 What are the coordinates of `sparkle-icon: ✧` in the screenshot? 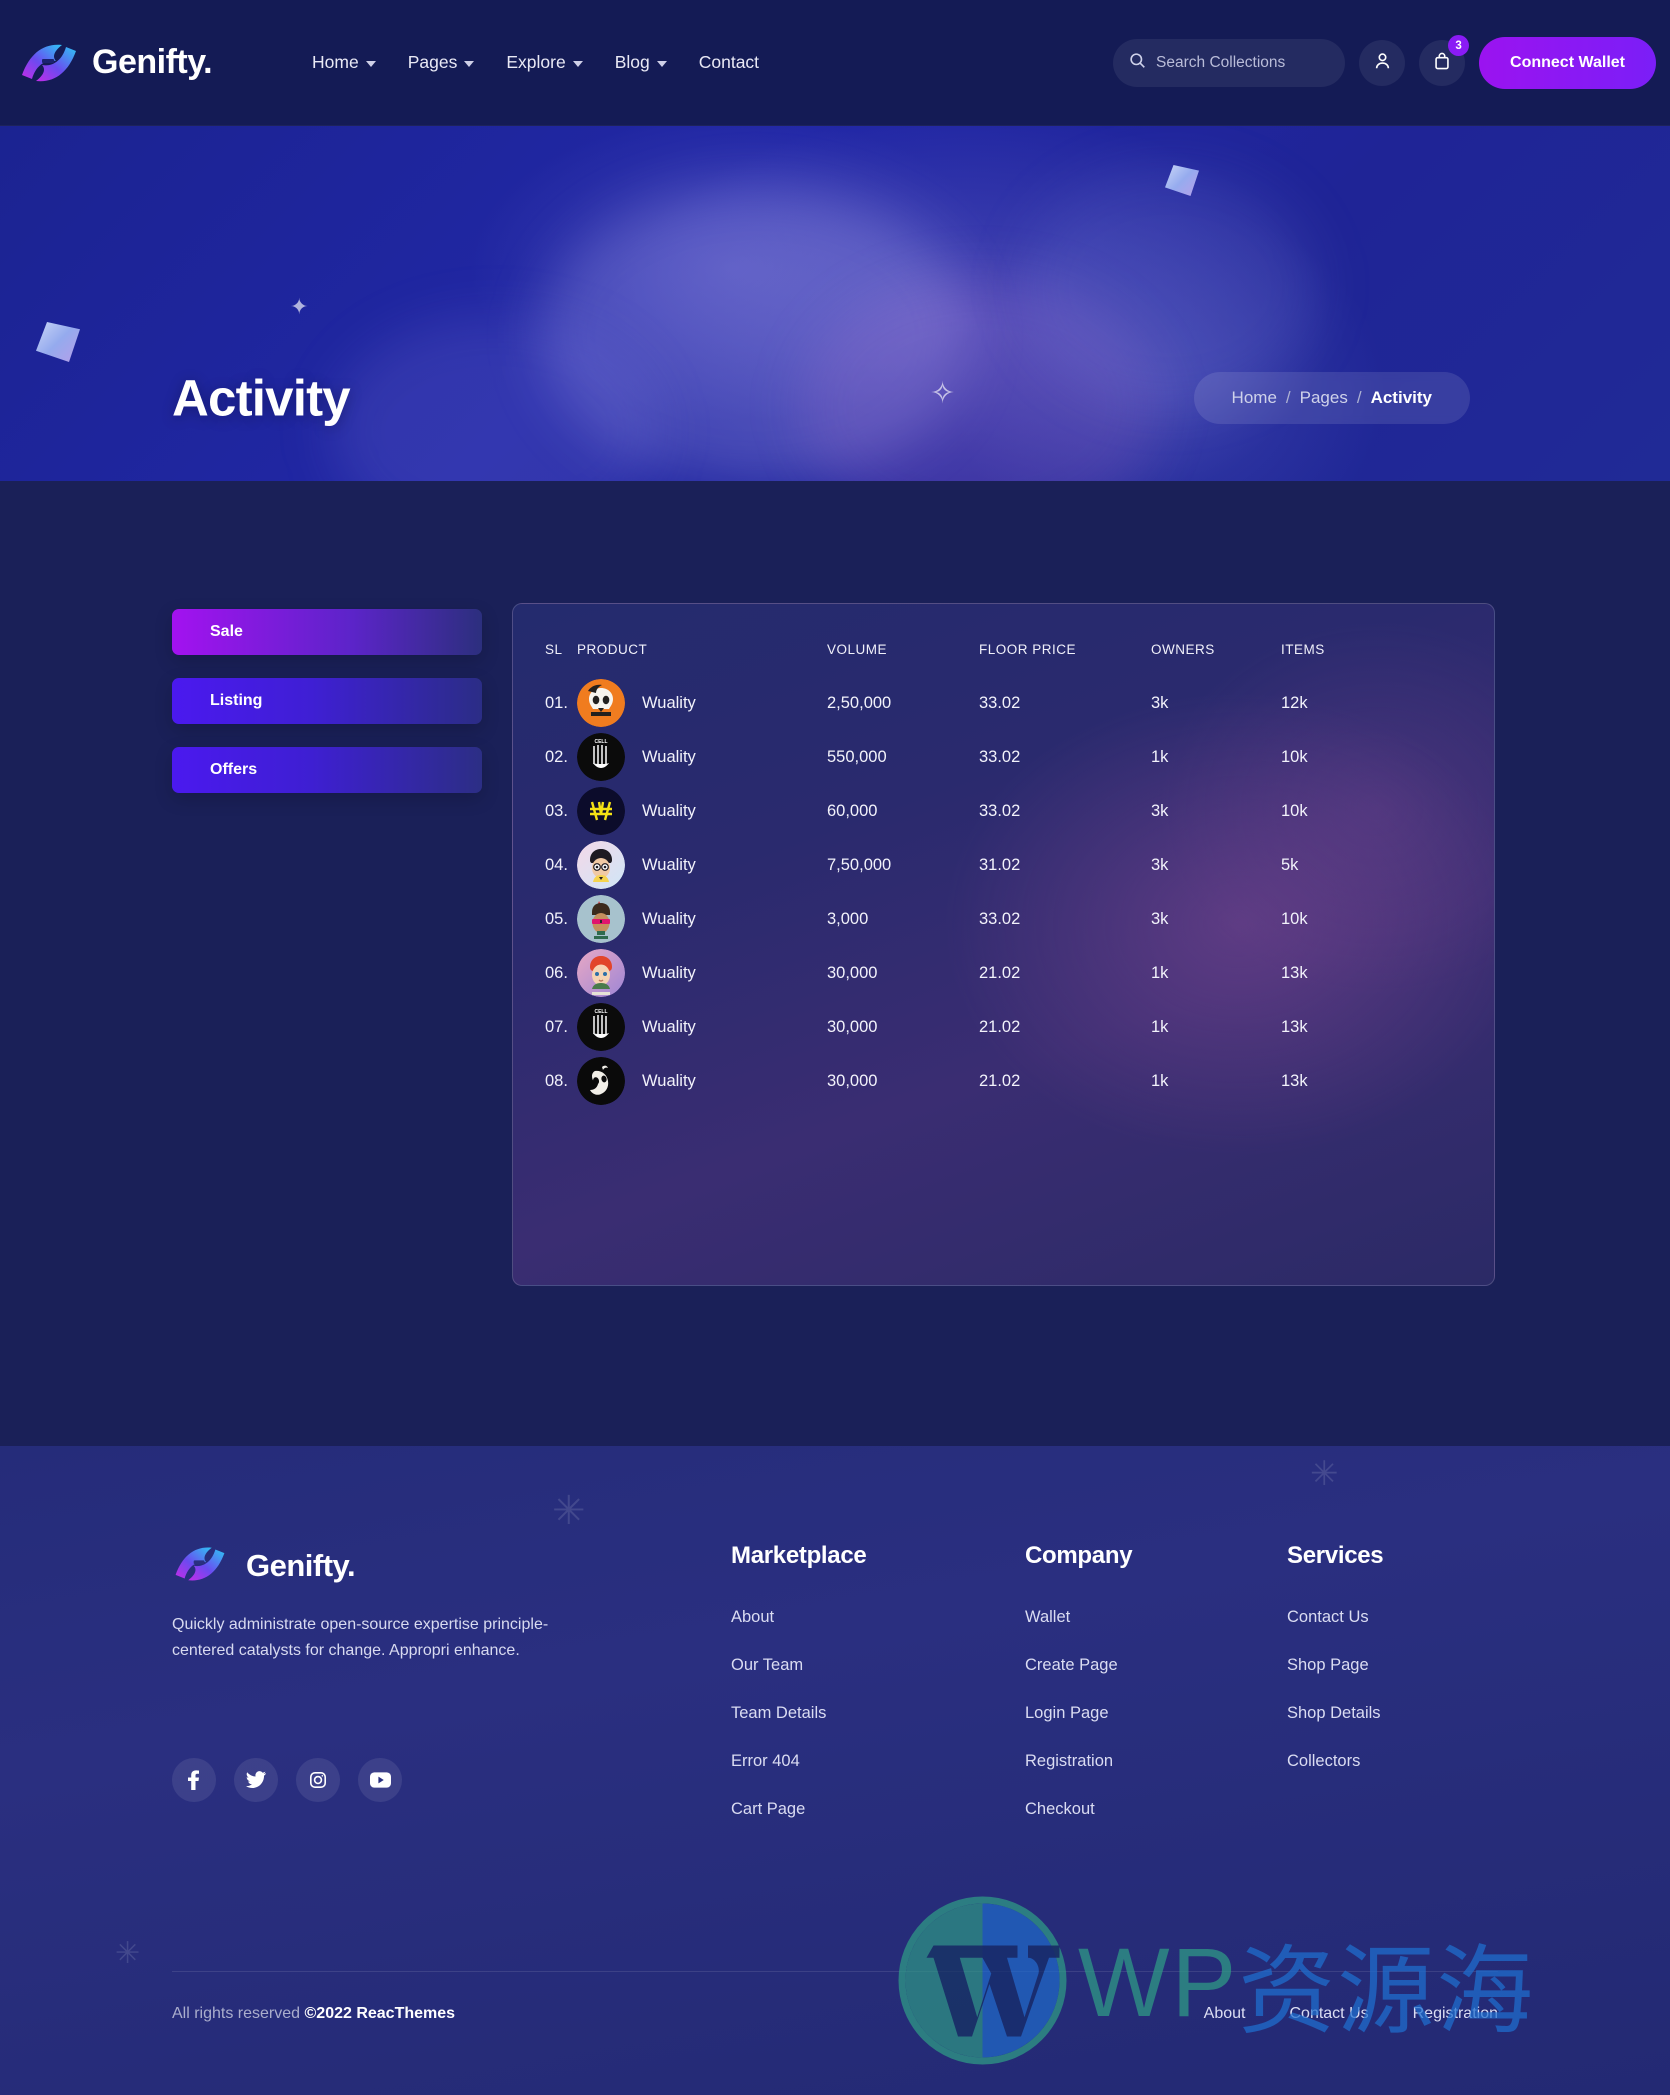 It's located at (943, 393).